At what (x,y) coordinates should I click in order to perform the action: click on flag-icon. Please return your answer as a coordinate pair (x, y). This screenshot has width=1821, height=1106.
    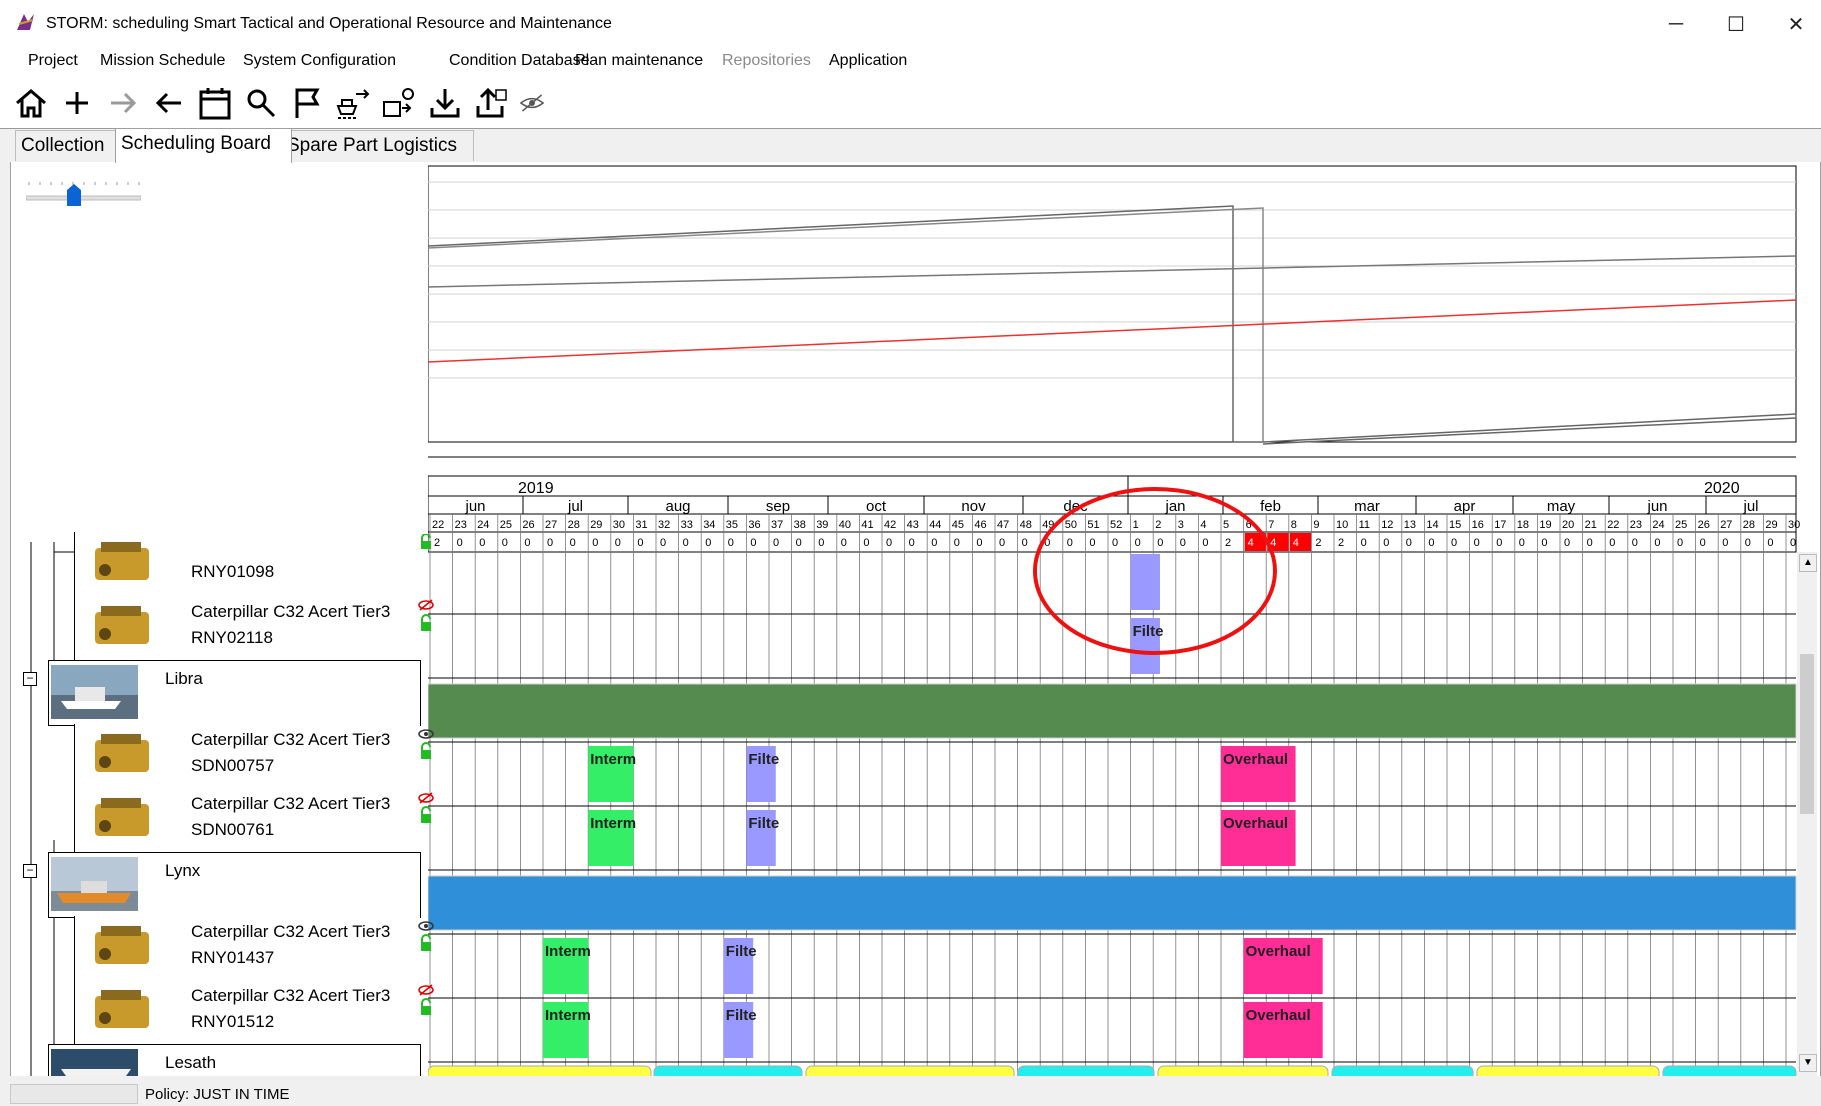
    Looking at the image, I should click on (307, 103).